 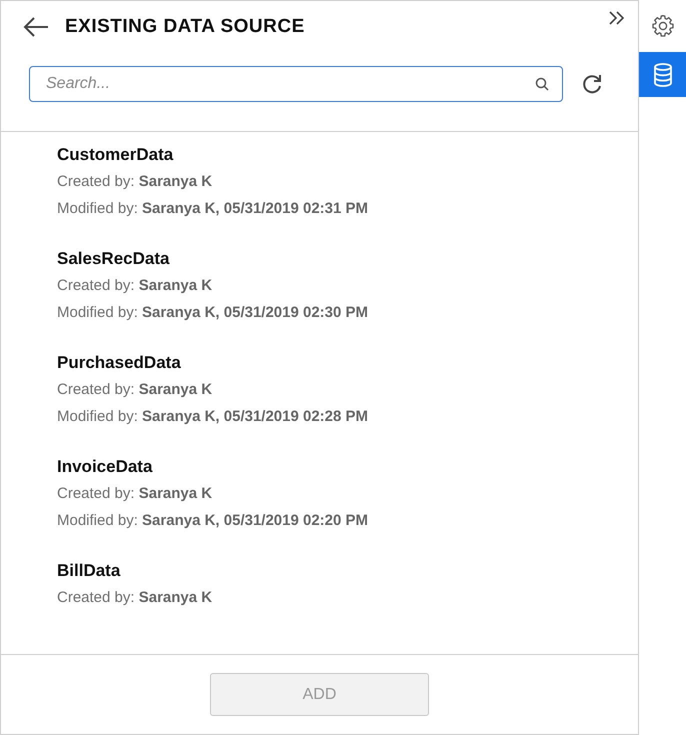 What do you see at coordinates (592, 84) in the screenshot?
I see `refresh-icon` at bounding box center [592, 84].